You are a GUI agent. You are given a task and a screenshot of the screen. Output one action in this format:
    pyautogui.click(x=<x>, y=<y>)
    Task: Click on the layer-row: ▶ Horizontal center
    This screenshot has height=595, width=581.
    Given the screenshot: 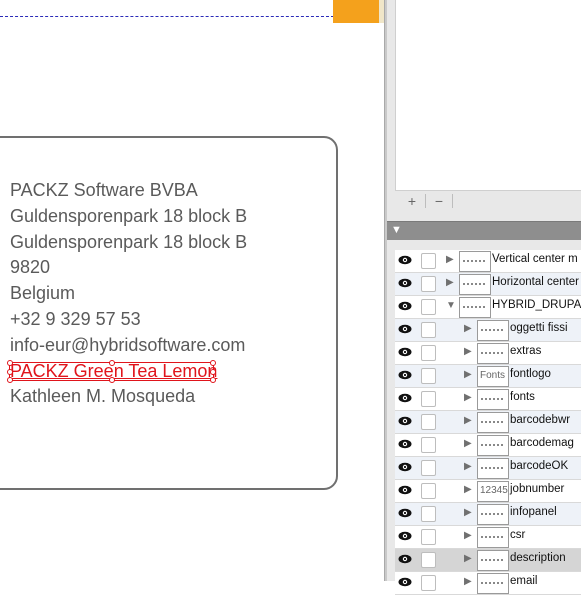 What is the action you would take?
    pyautogui.click(x=488, y=284)
    